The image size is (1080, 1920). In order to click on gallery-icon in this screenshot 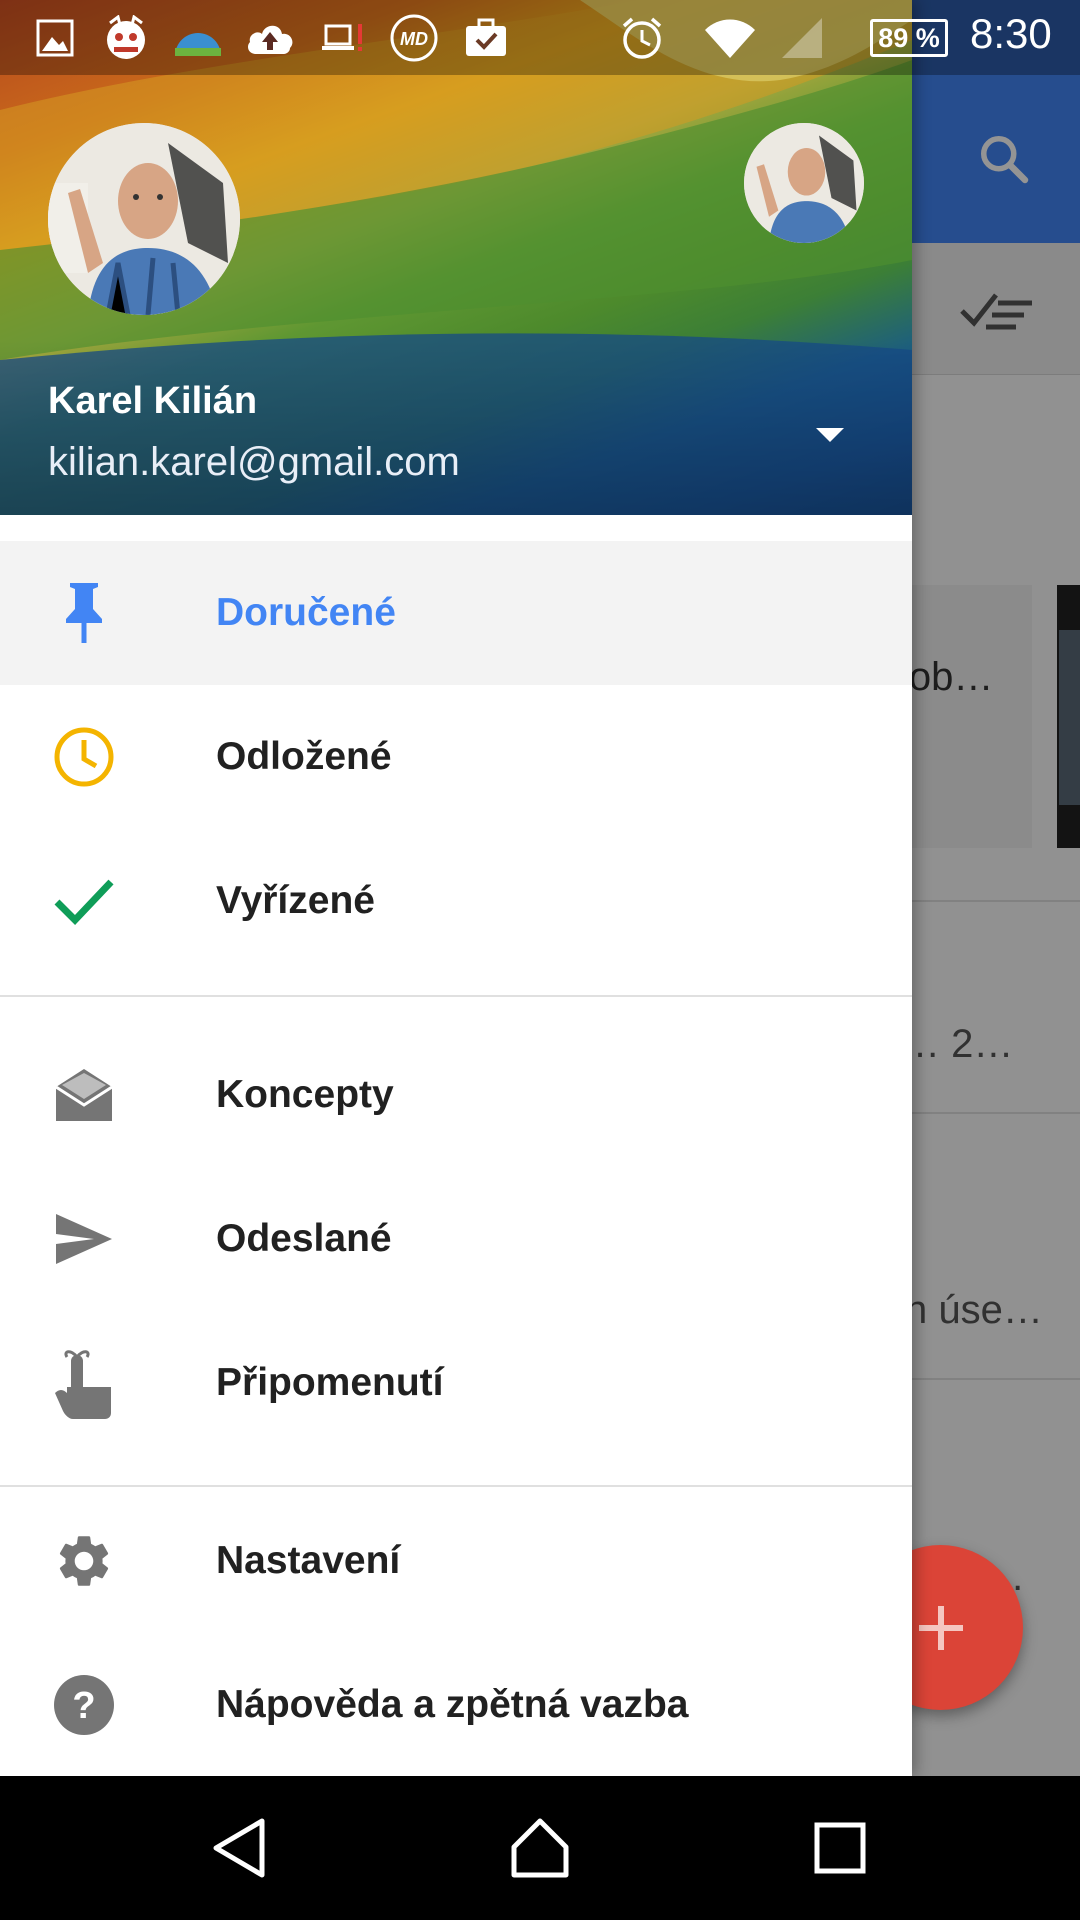, I will do `click(55, 38)`.